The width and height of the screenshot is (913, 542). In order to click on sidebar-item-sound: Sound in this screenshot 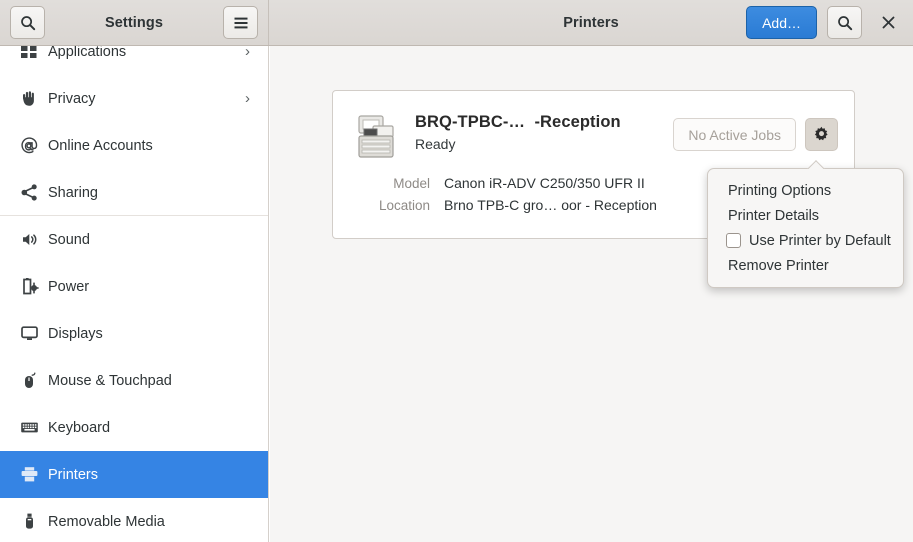, I will do `click(134, 239)`.